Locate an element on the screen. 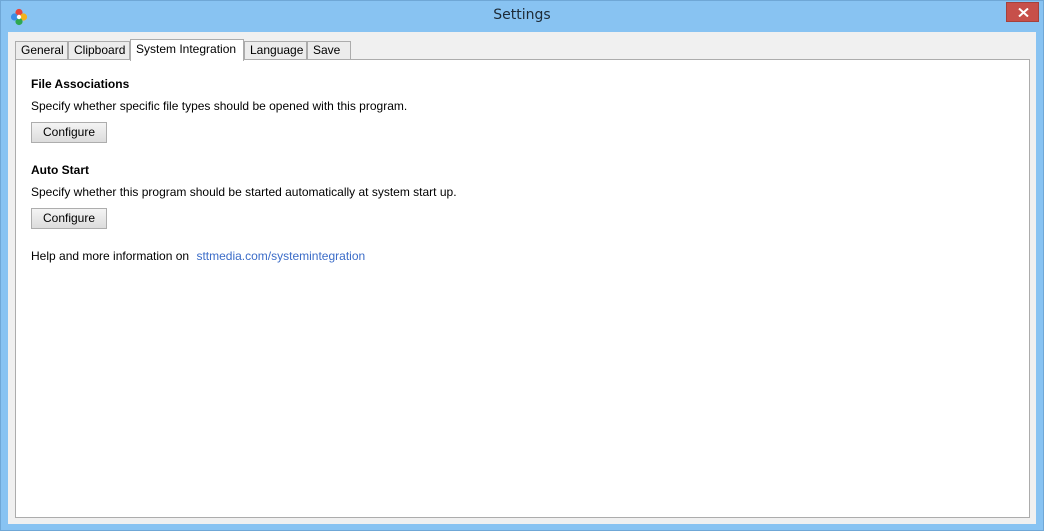 This screenshot has width=1044, height=531. title-bar: Settings is located at coordinates (522, 16).